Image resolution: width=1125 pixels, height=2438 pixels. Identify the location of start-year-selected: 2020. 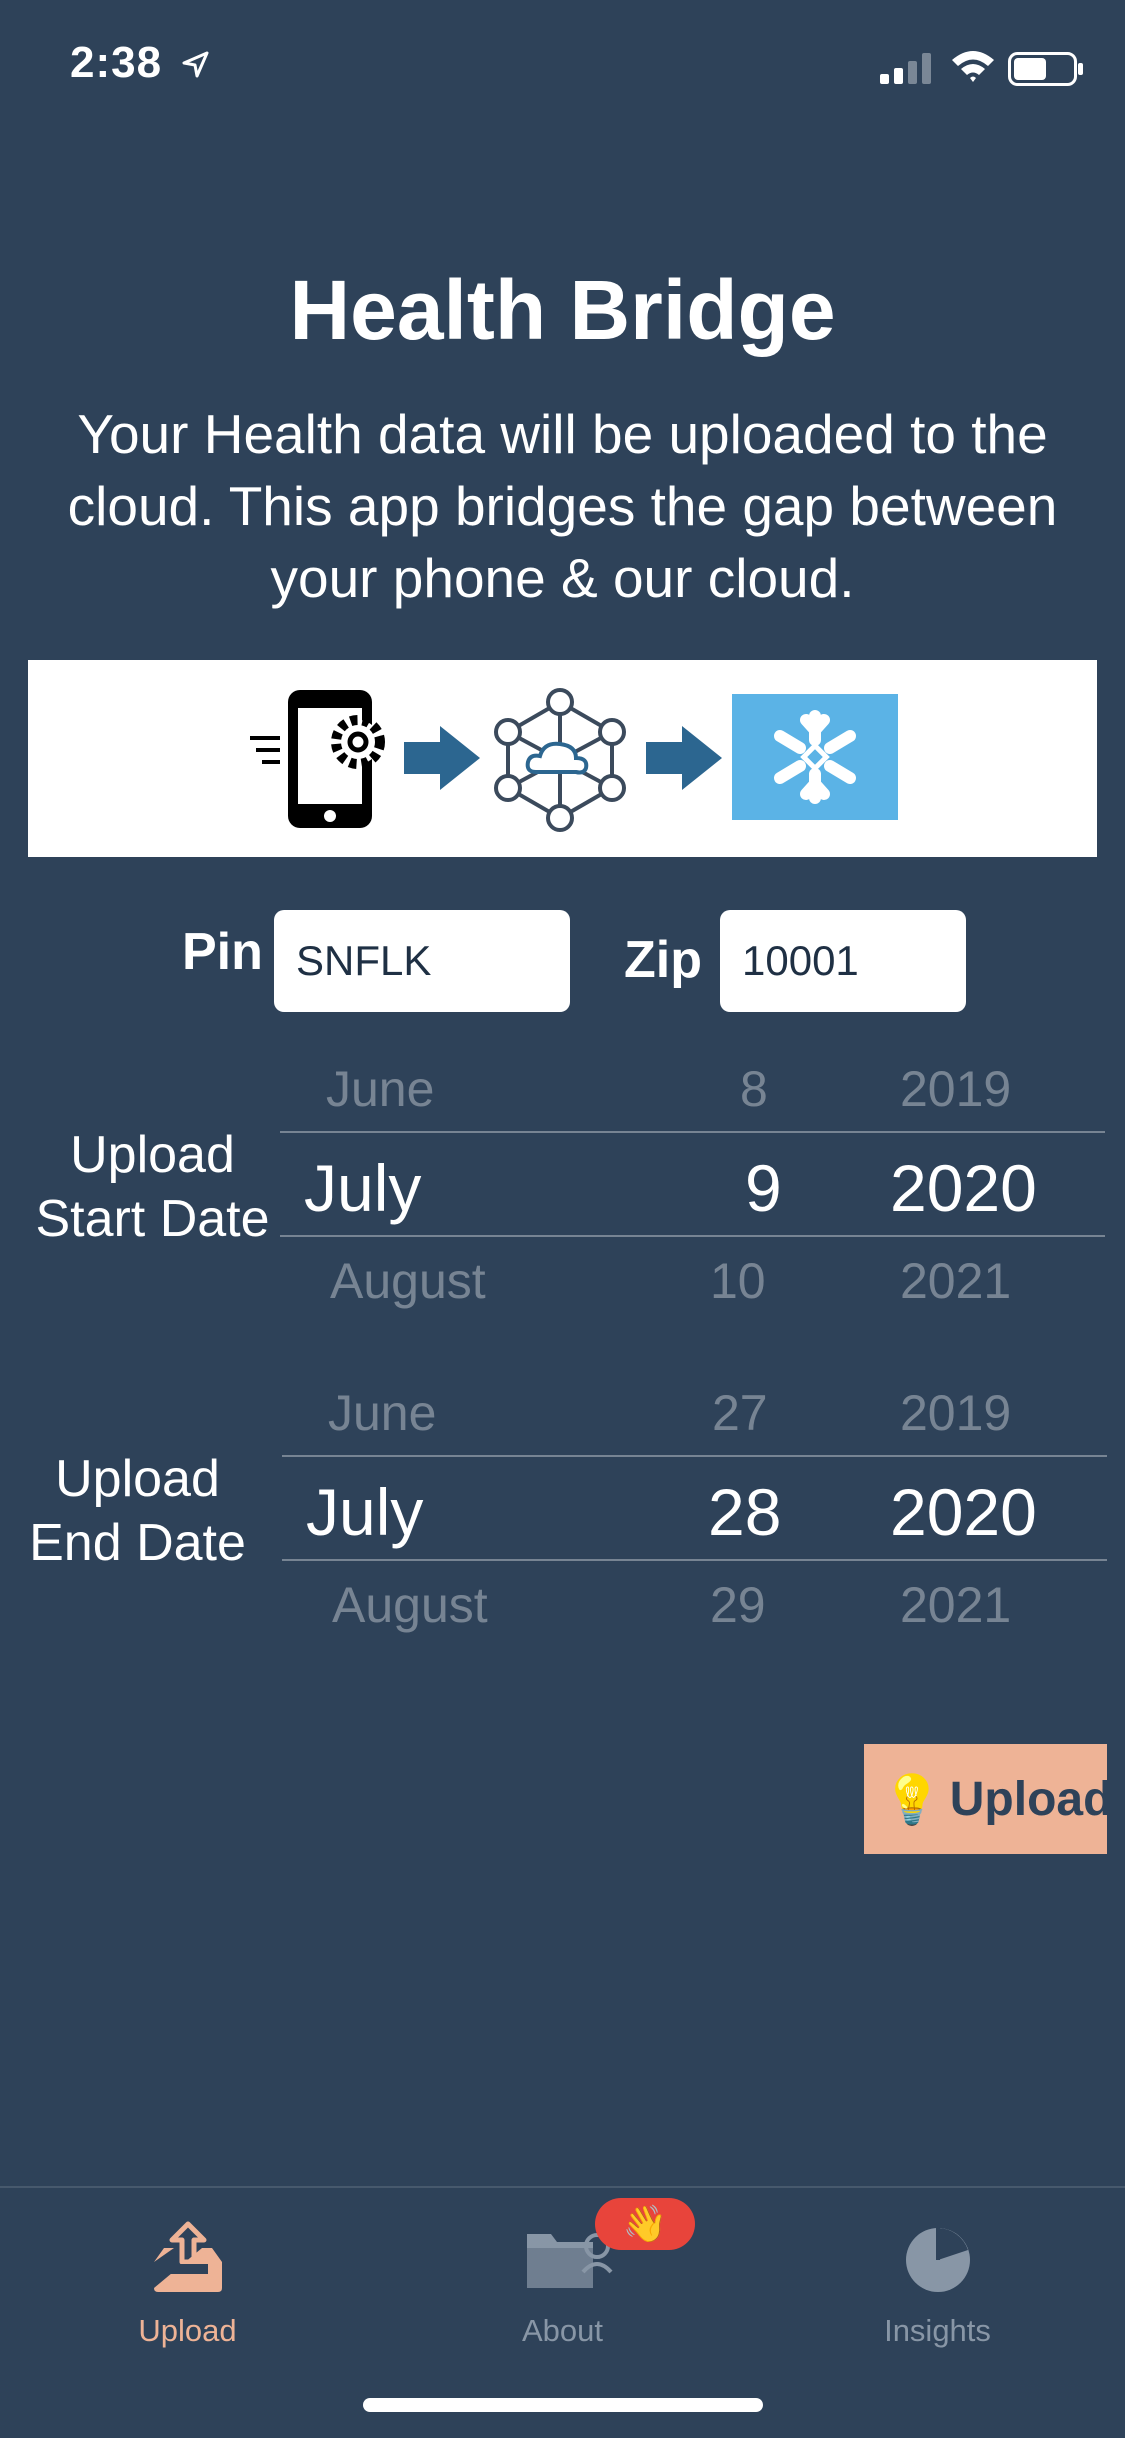
(963, 1188).